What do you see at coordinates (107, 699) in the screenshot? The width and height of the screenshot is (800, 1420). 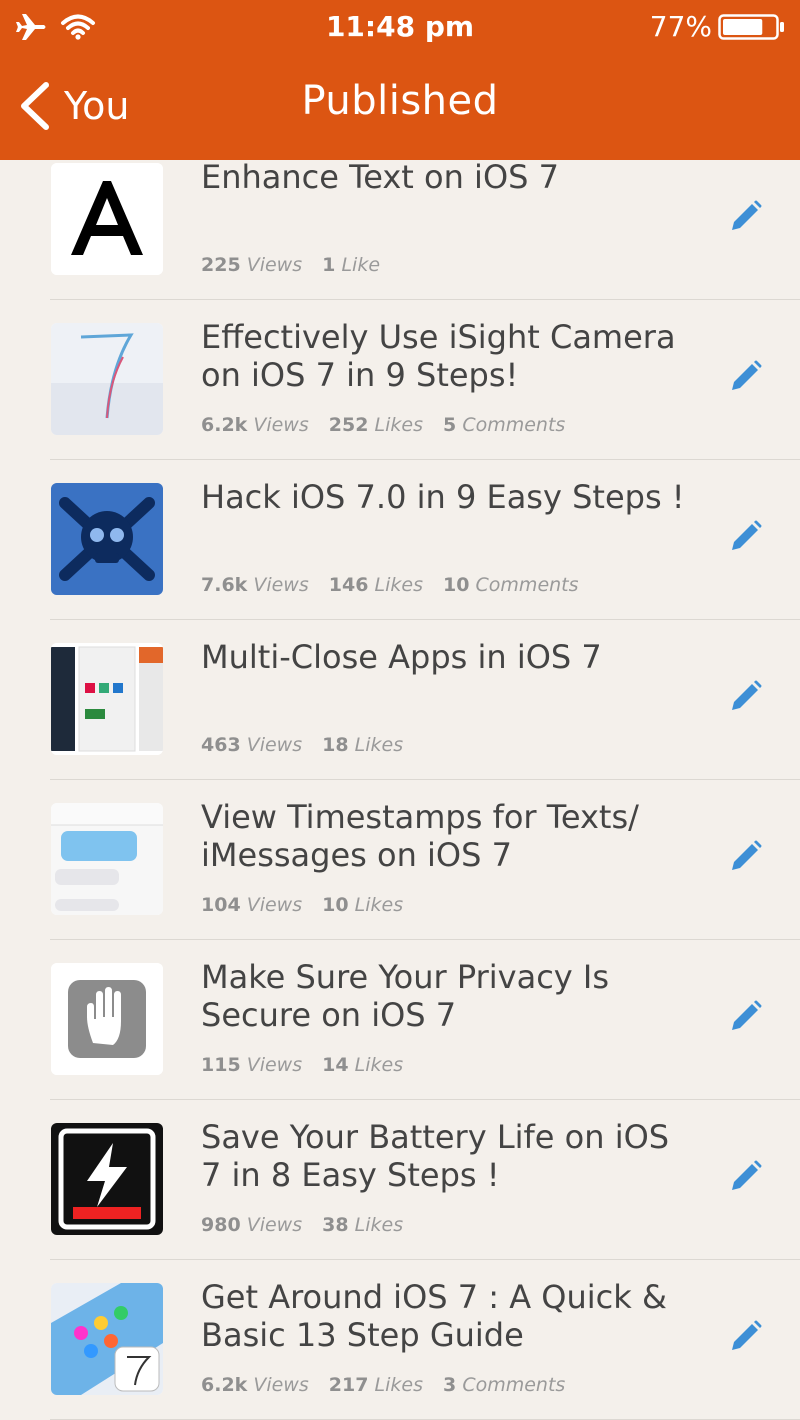 I see `thumbnail-multitask` at bounding box center [107, 699].